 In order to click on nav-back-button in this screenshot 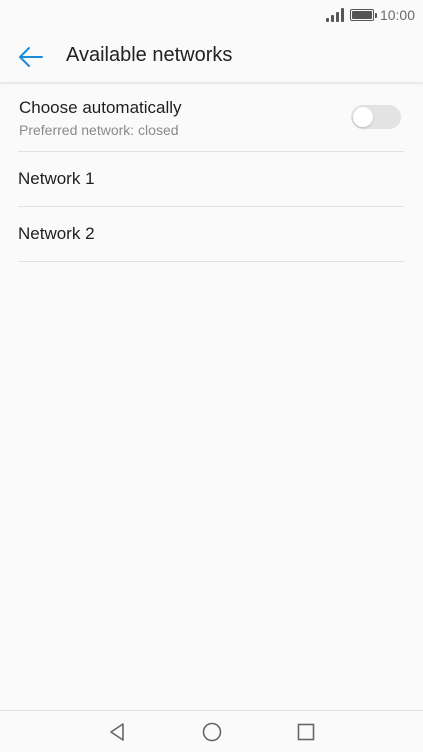, I will do `click(118, 732)`.